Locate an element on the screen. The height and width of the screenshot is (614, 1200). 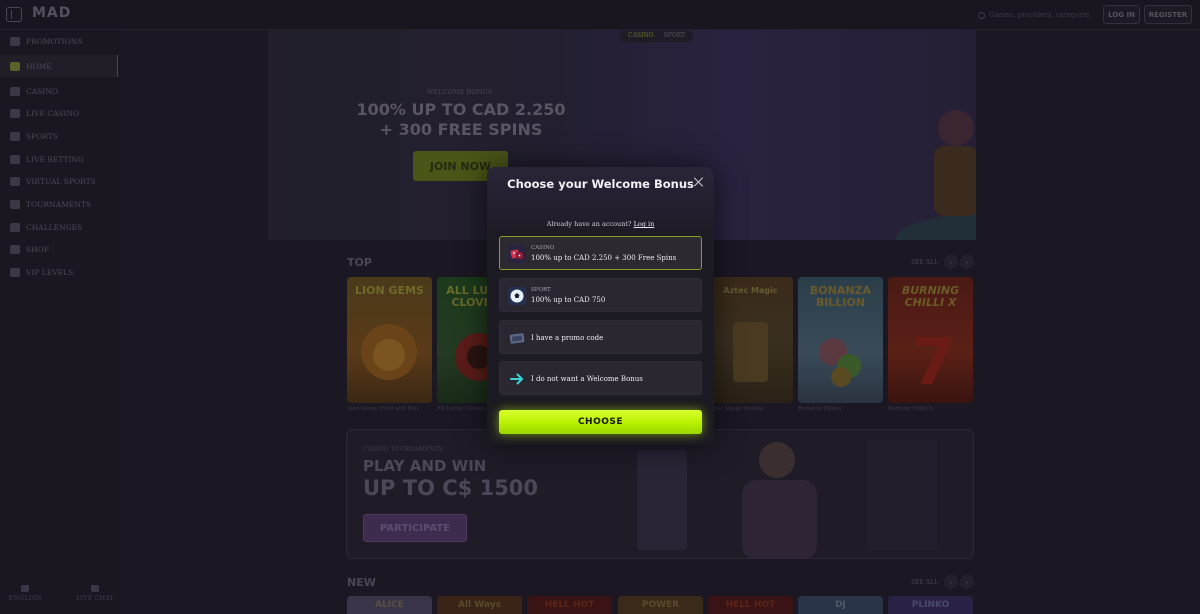
crown-icon is located at coordinates (15, 272).